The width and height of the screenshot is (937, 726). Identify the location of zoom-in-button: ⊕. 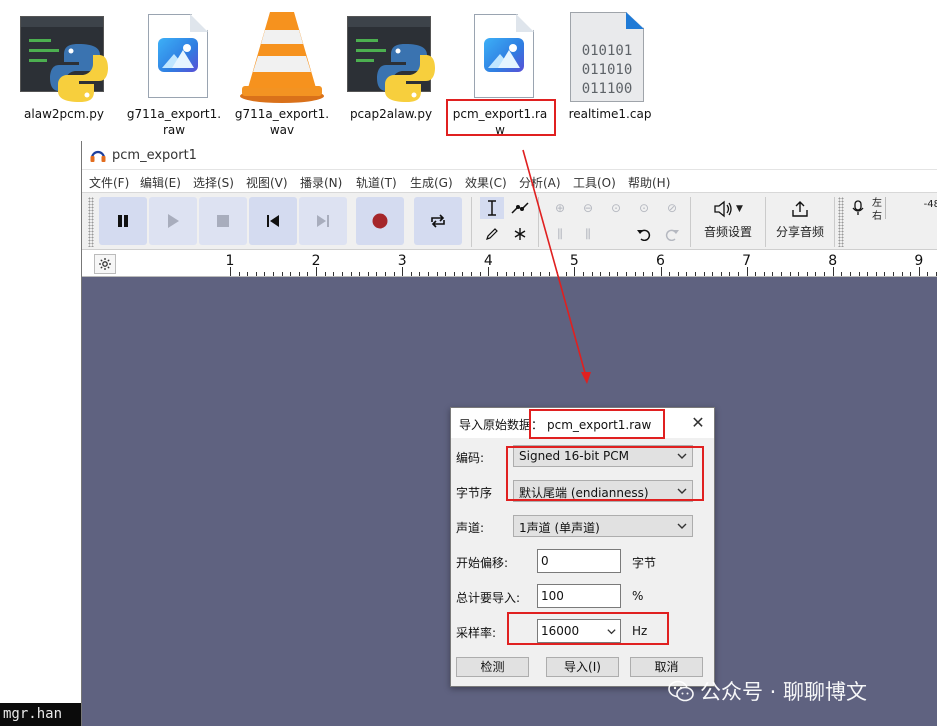
(560, 208).